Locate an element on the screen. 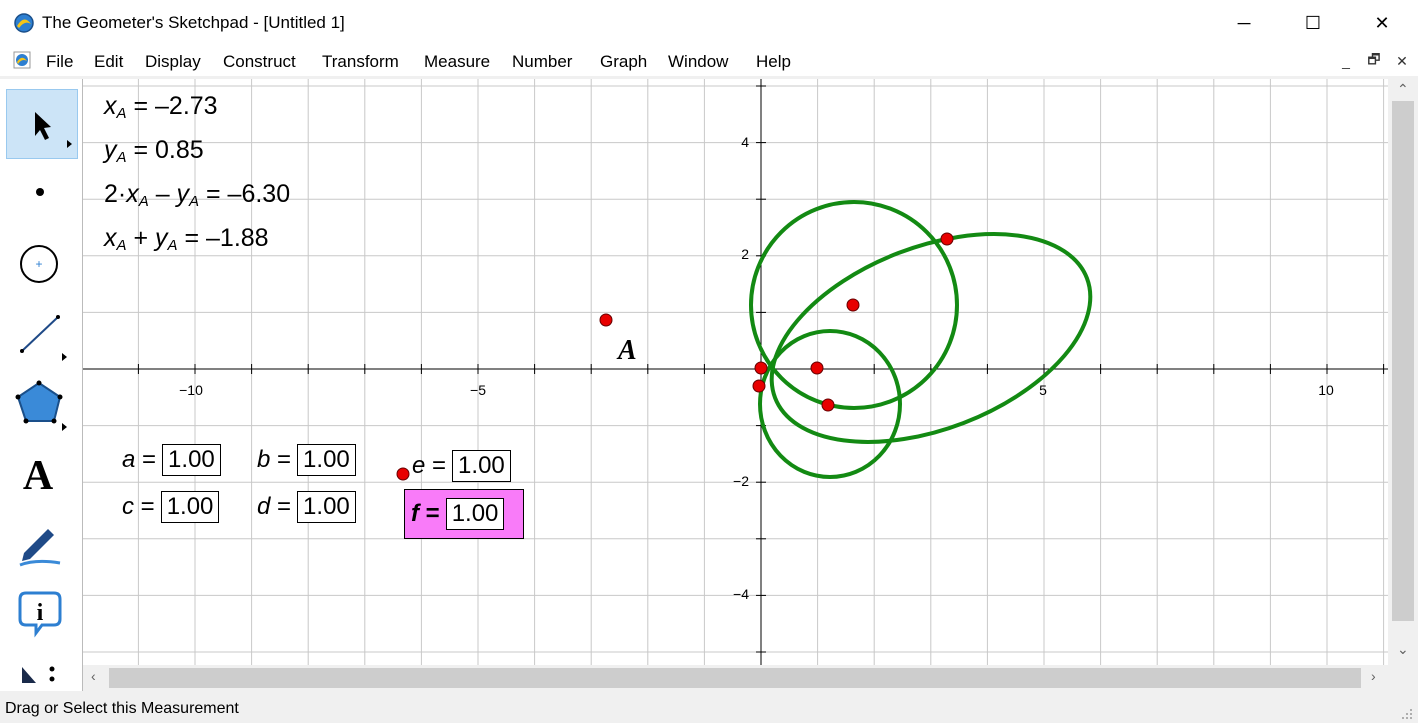  doc-minimize-button: _ is located at coordinates (1346, 61).